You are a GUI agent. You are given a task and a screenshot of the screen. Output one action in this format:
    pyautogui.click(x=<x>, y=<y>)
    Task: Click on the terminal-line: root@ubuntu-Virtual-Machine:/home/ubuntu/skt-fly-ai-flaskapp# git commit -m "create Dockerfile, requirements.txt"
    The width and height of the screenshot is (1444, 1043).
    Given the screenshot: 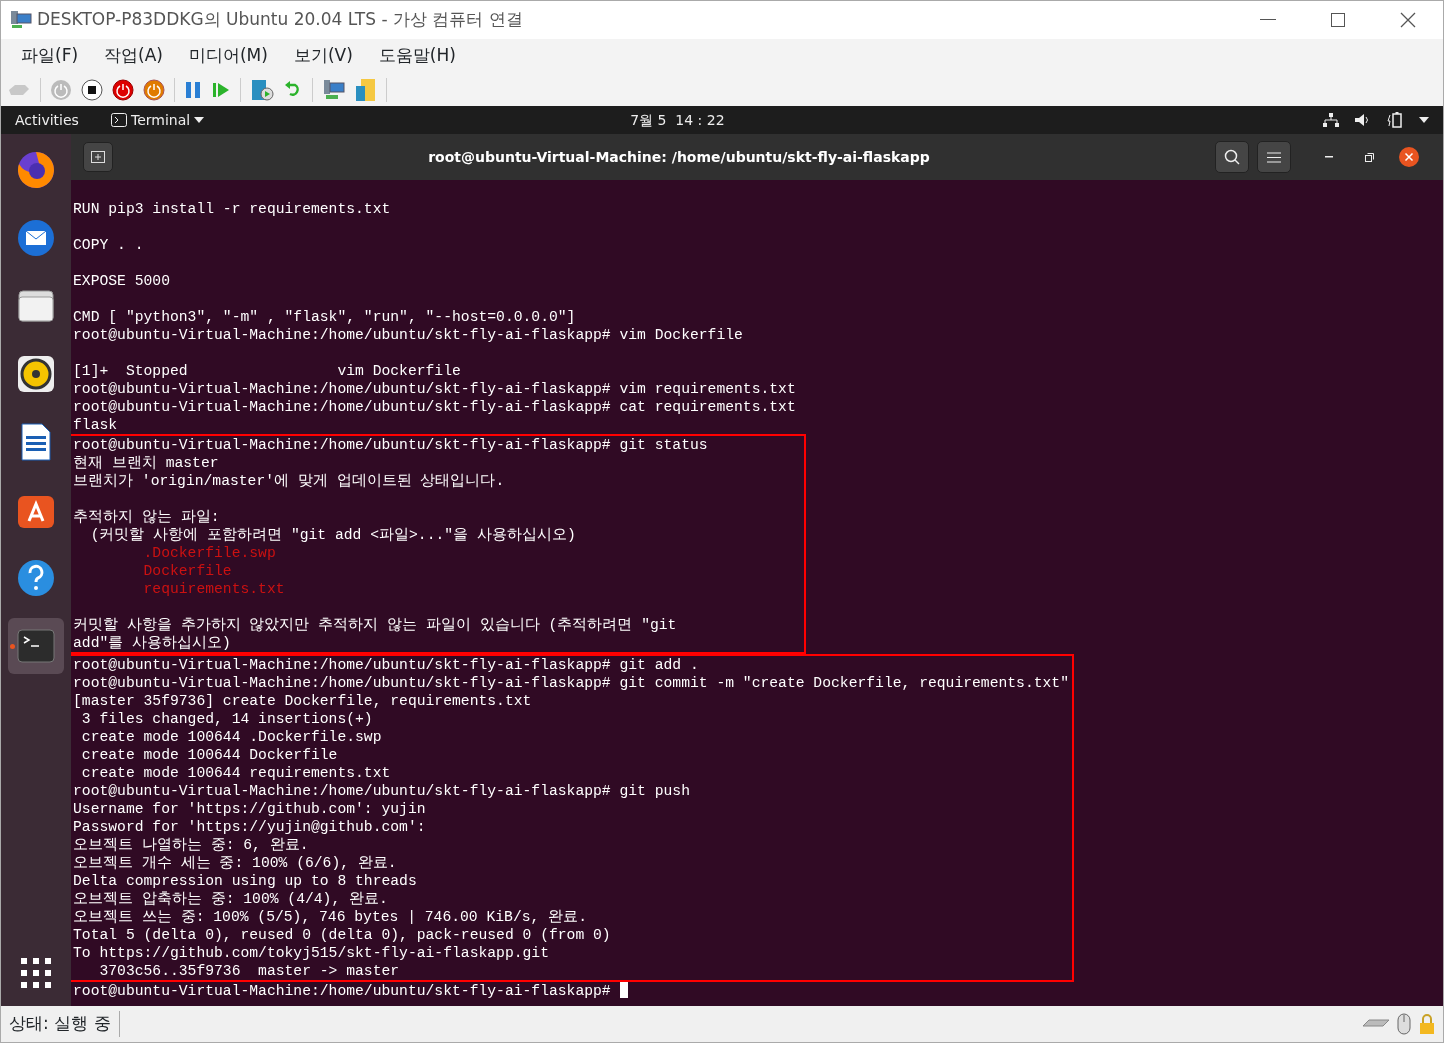 What is the action you would take?
    pyautogui.click(x=571, y=683)
    